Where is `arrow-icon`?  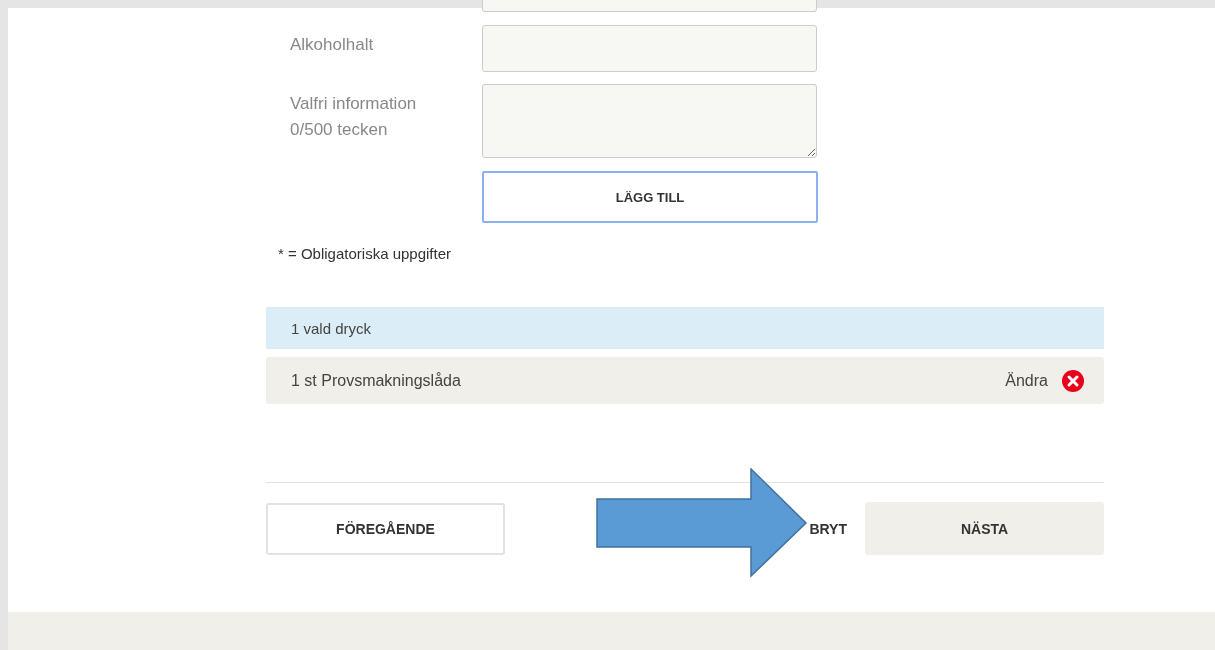 arrow-icon is located at coordinates (702, 523).